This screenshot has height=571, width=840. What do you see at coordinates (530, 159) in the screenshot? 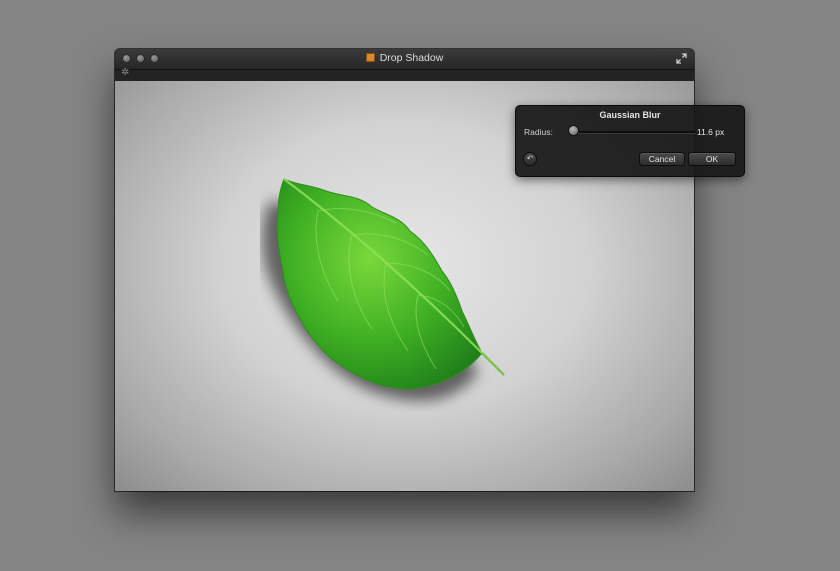
I see `reset-icon: ↶` at bounding box center [530, 159].